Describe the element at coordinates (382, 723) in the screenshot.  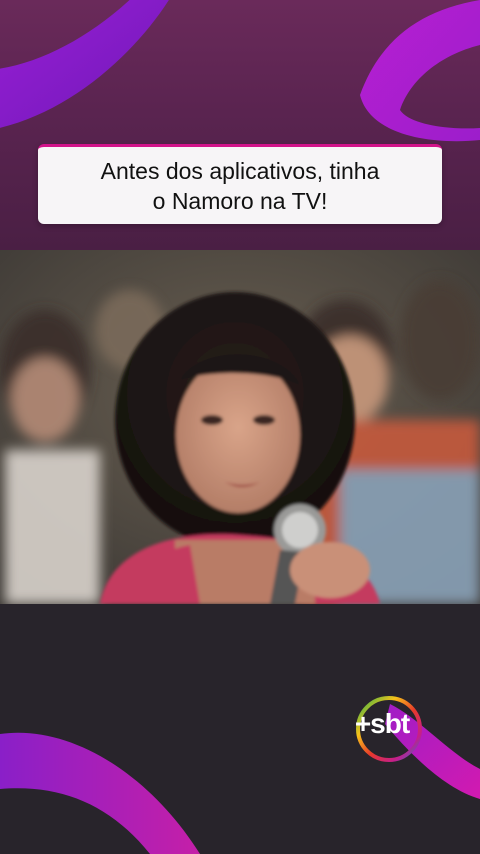
I see `logo-text: +sbt` at that location.